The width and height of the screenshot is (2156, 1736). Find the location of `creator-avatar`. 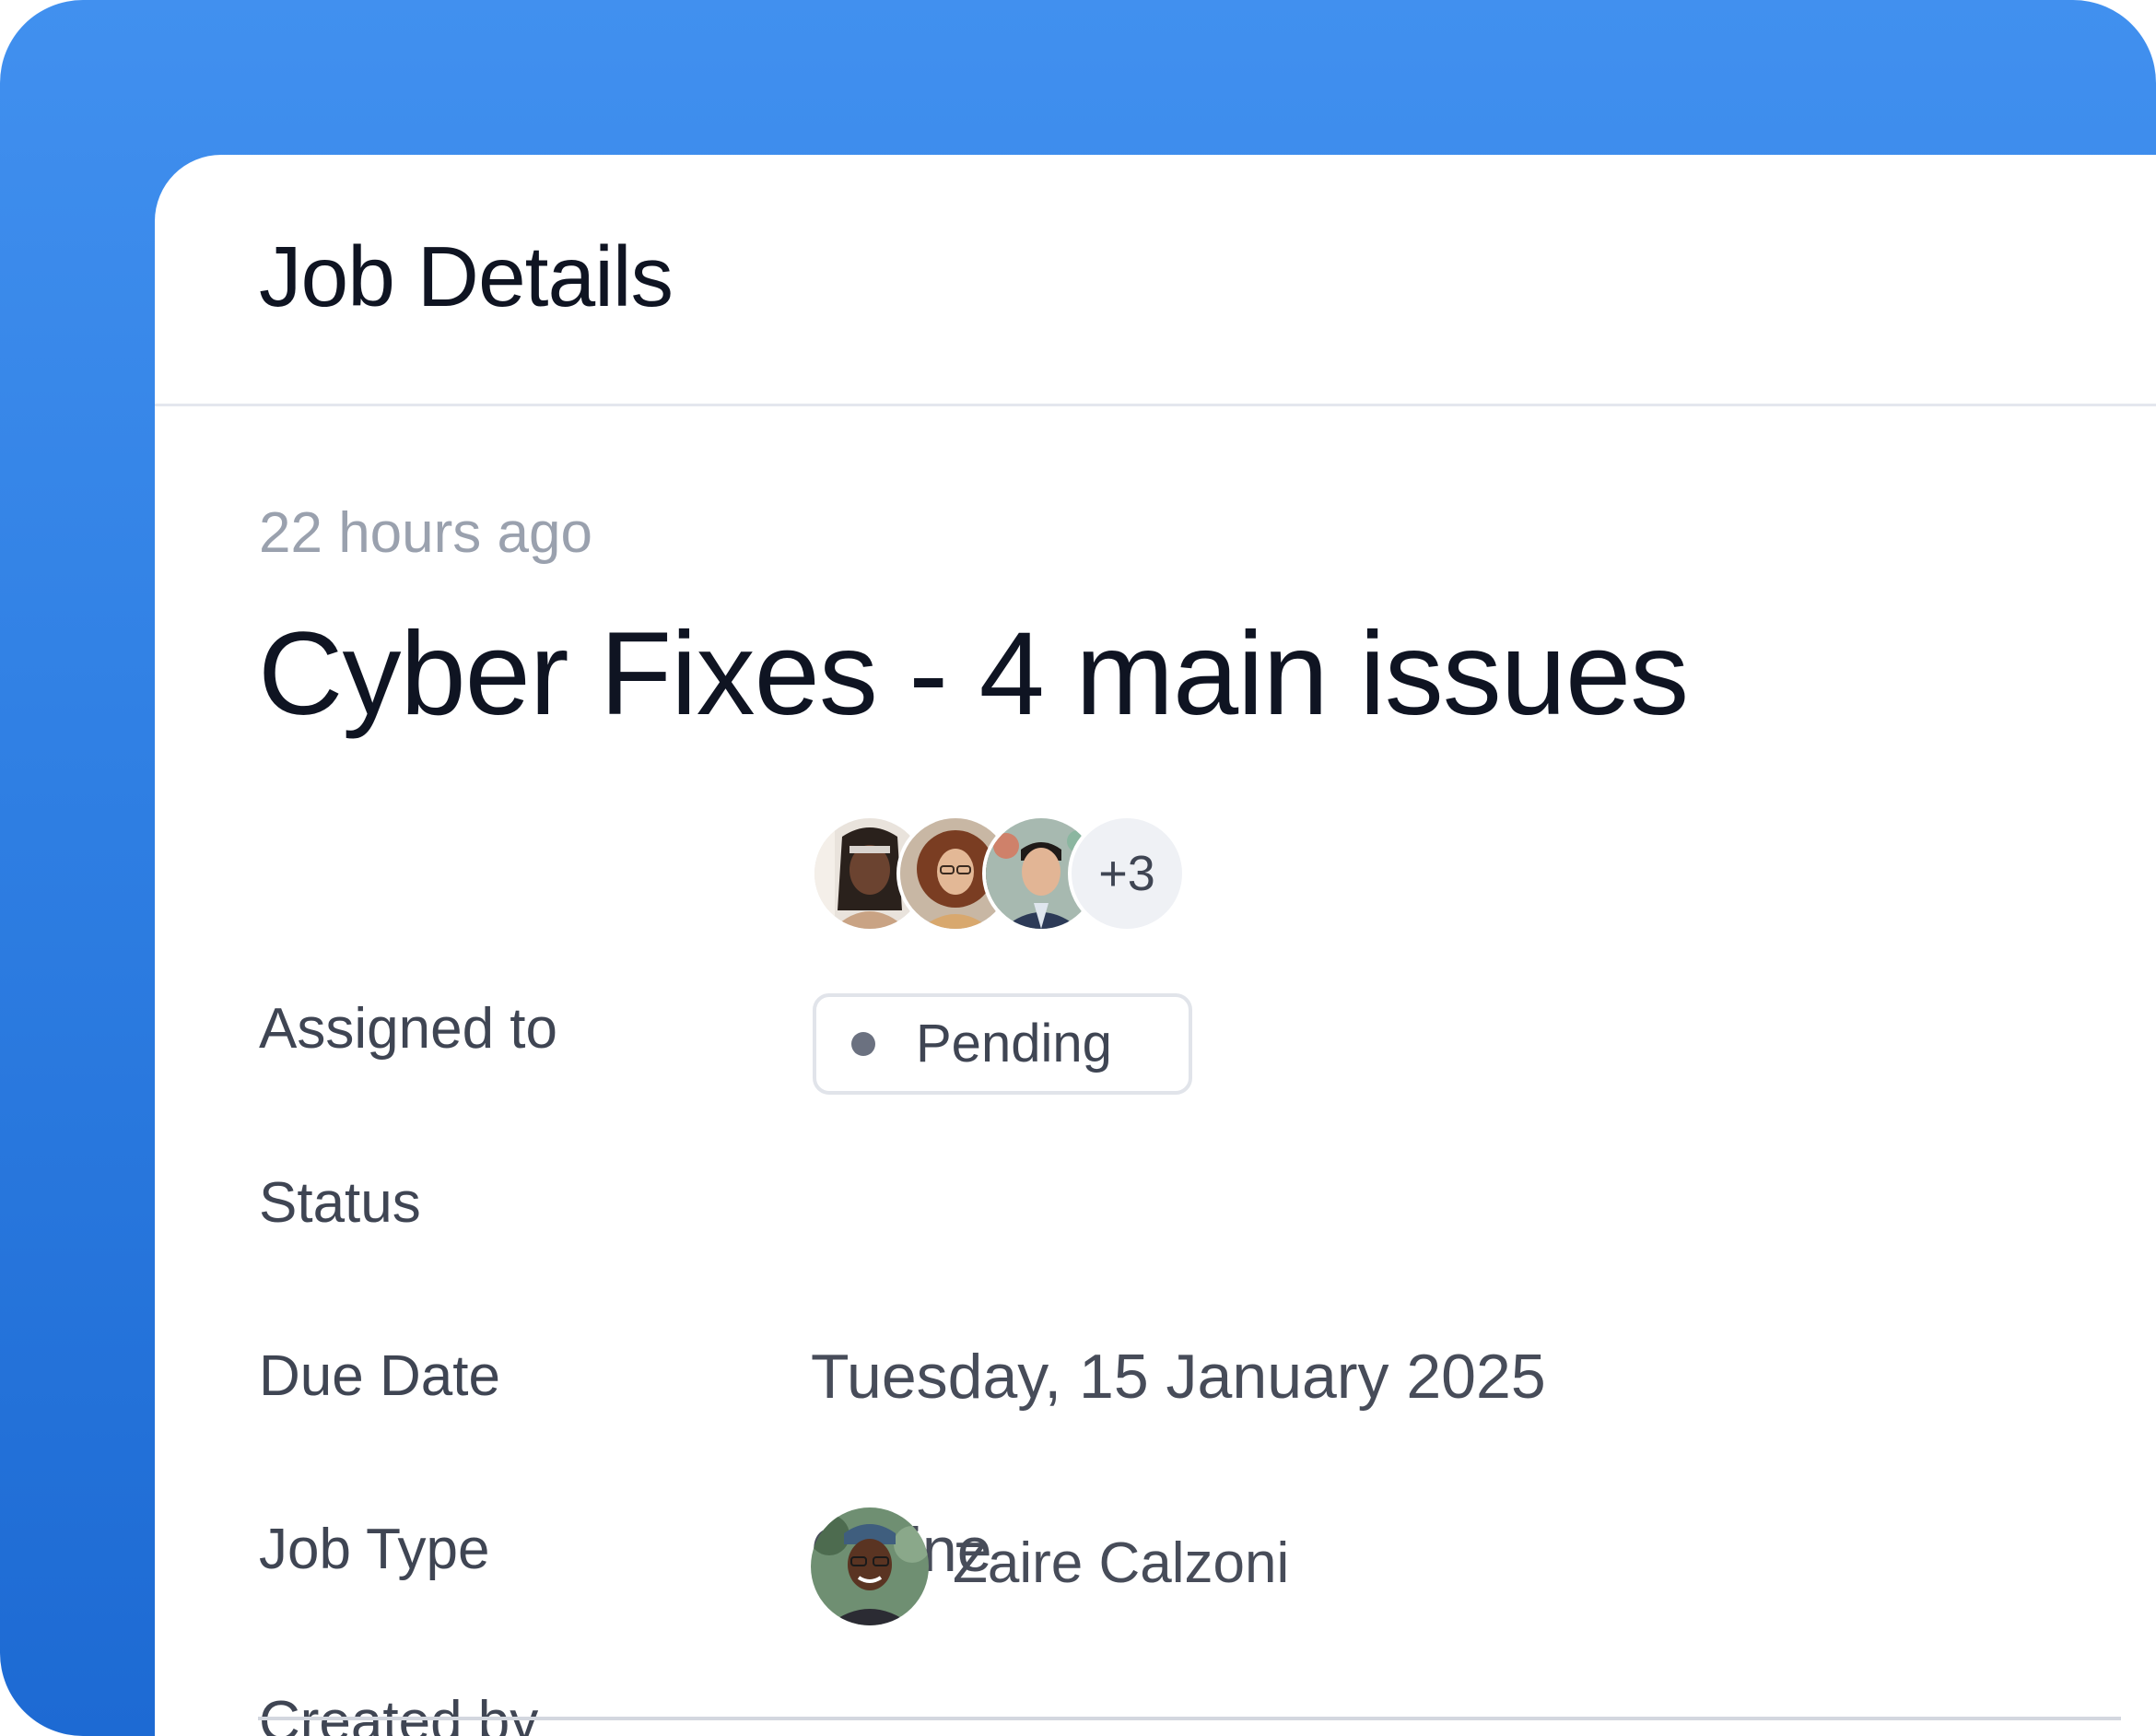

creator-avatar is located at coordinates (870, 1566).